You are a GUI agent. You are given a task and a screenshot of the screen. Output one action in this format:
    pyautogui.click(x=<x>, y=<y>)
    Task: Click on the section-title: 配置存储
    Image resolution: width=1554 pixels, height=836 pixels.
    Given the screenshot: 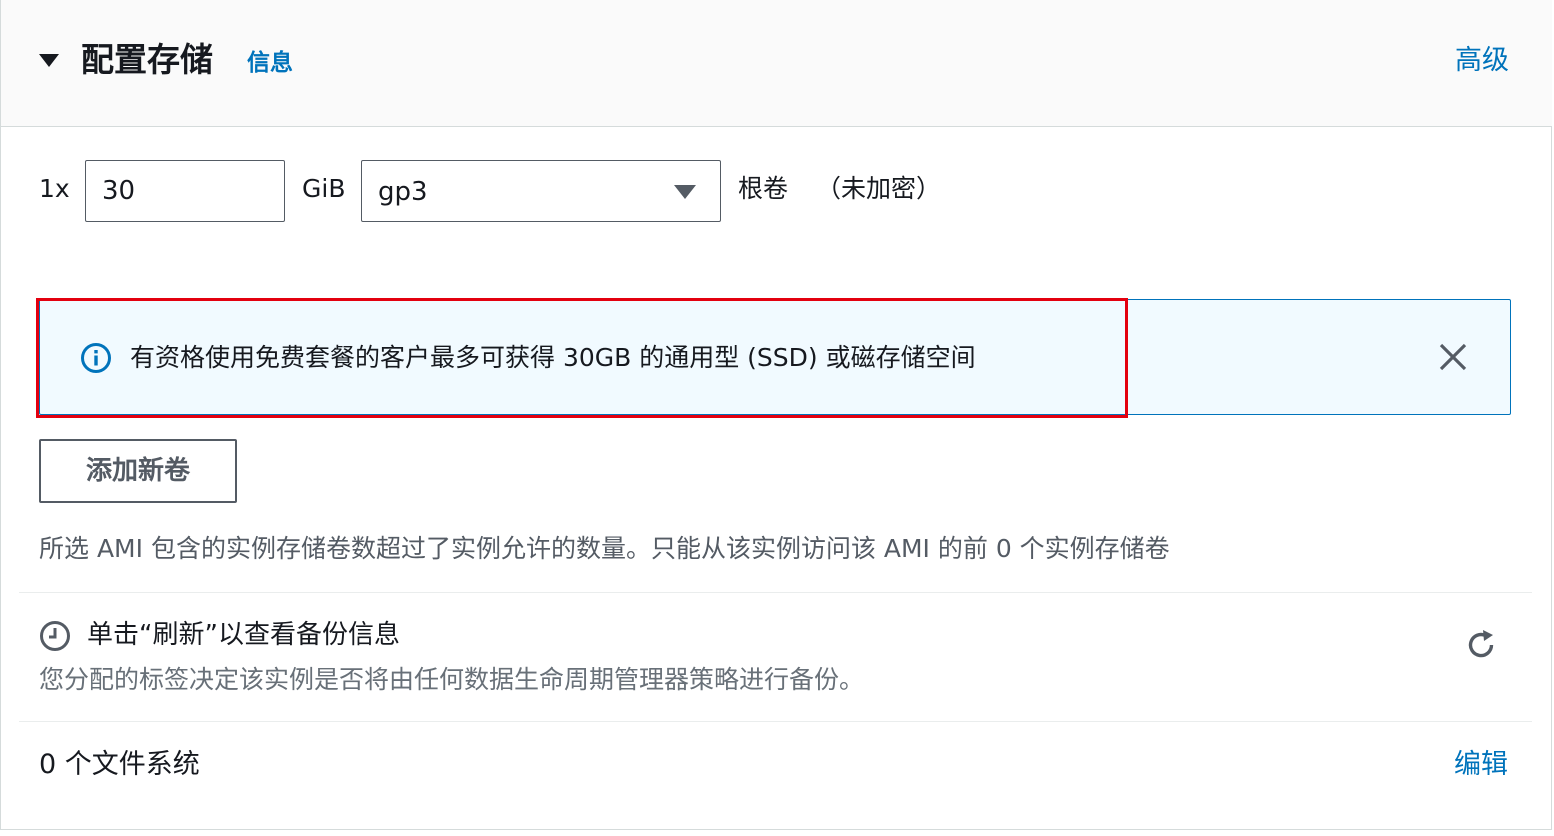 What is the action you would take?
    pyautogui.click(x=147, y=59)
    